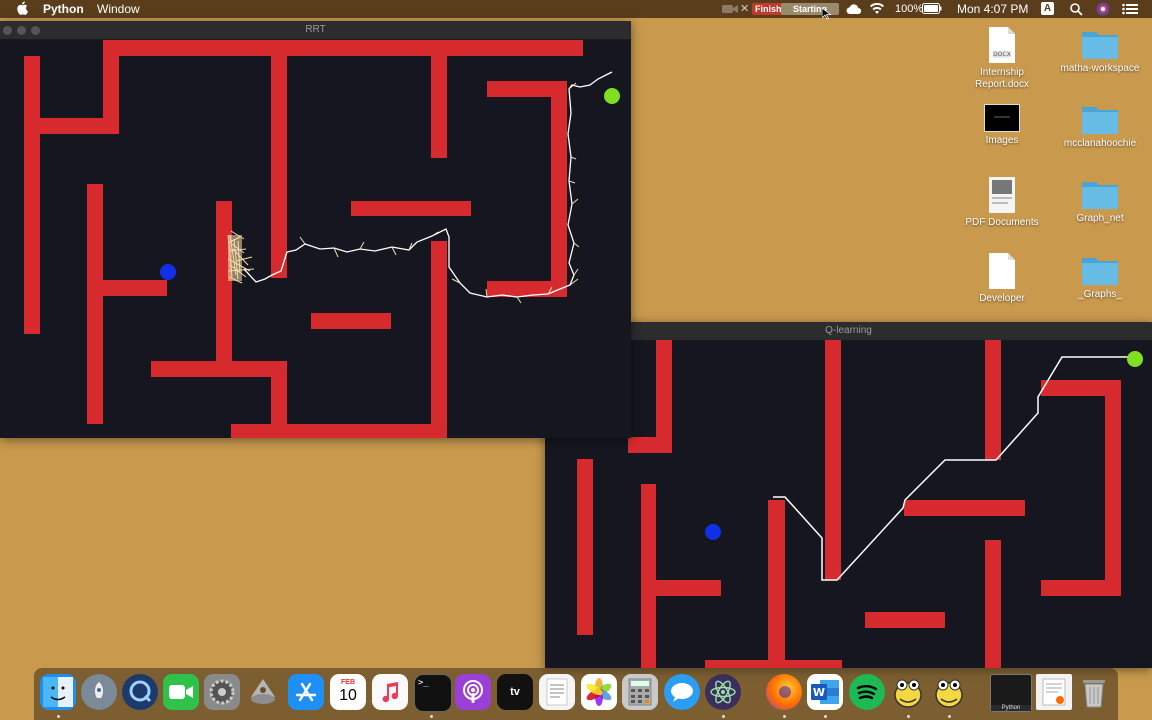 The width and height of the screenshot is (1152, 720). I want to click on dock-atom, so click(723, 692).